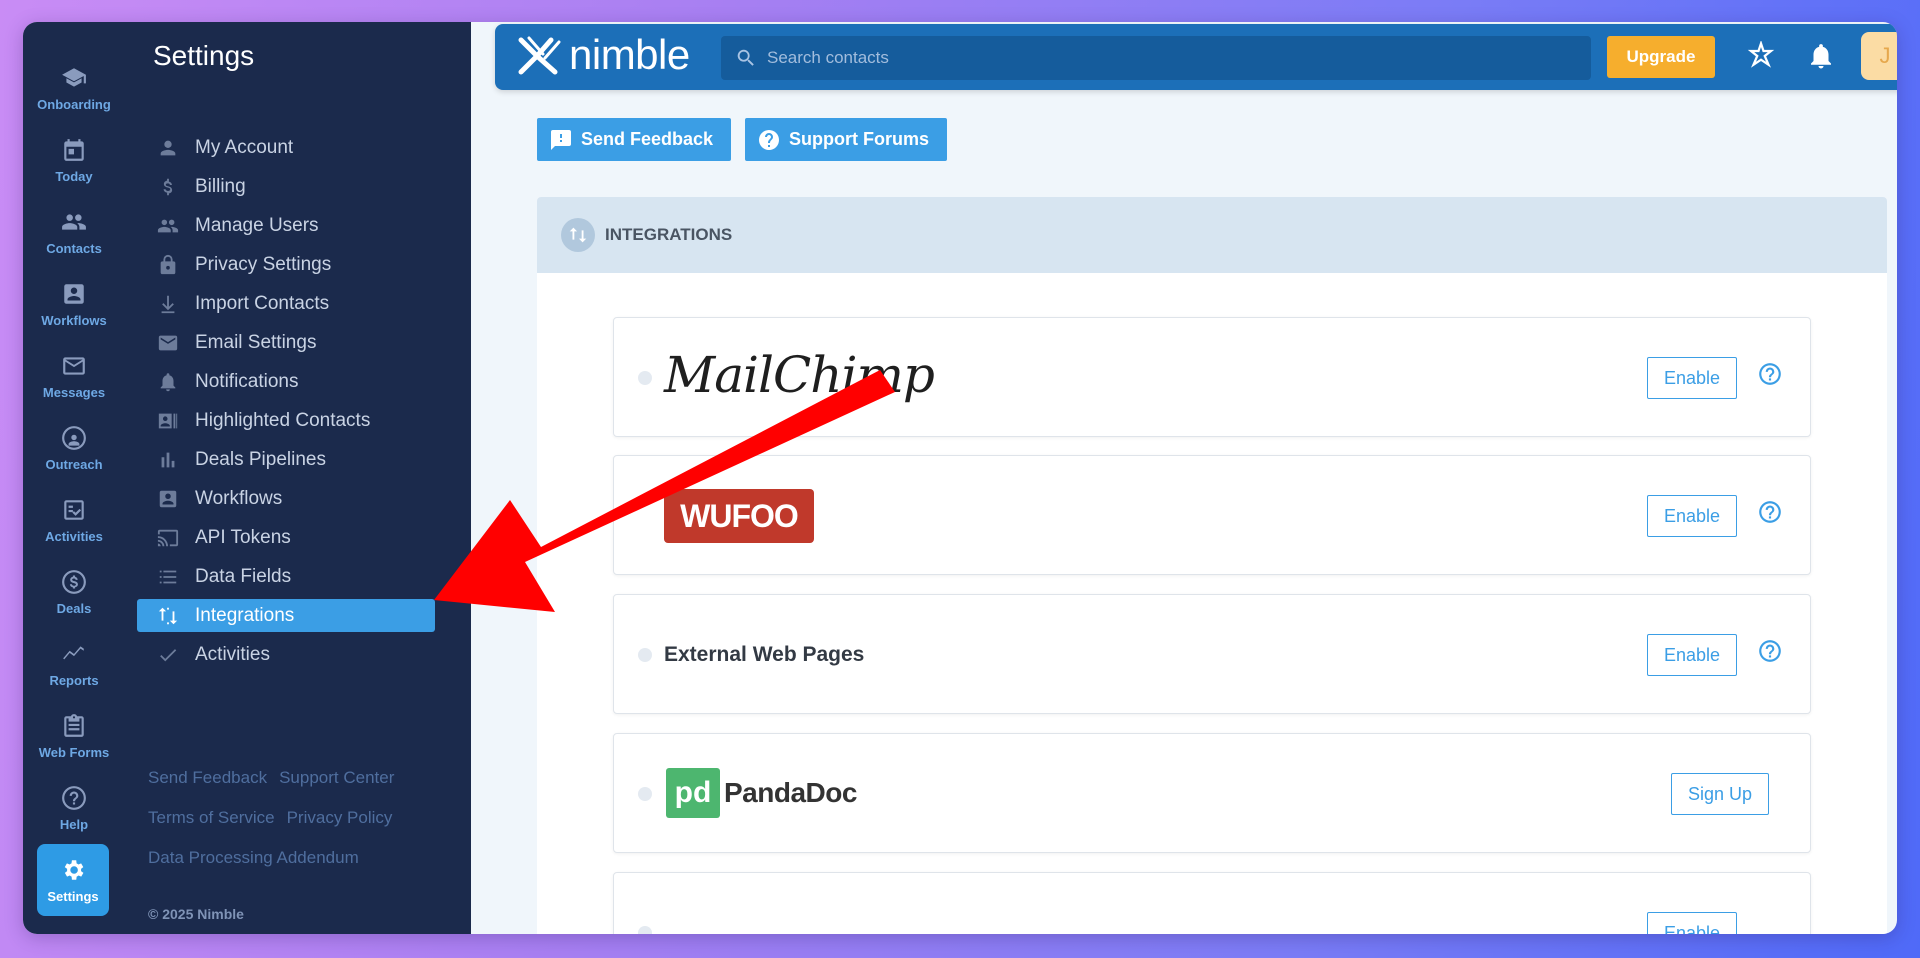 The width and height of the screenshot is (1920, 958). I want to click on search-box, so click(1156, 58).